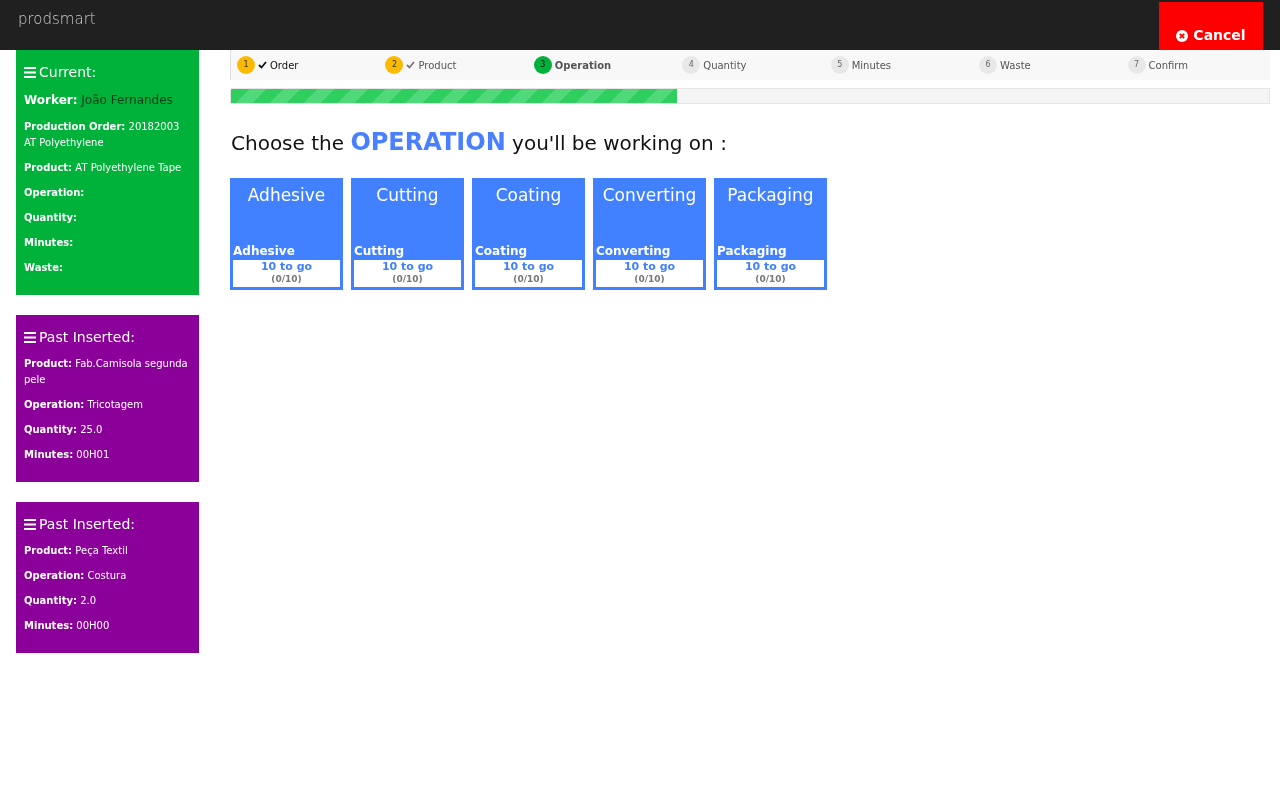  What do you see at coordinates (542, 65) in the screenshot?
I see `step-number: 3` at bounding box center [542, 65].